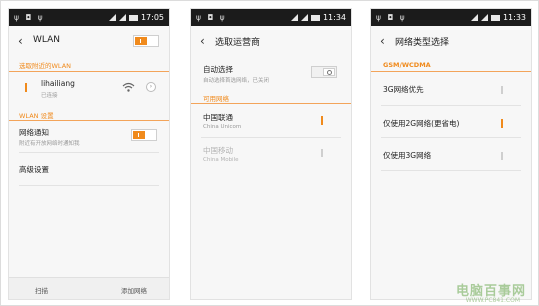 This screenshot has width=539, height=306. I want to click on carrier-name: 中国联通, so click(218, 117).